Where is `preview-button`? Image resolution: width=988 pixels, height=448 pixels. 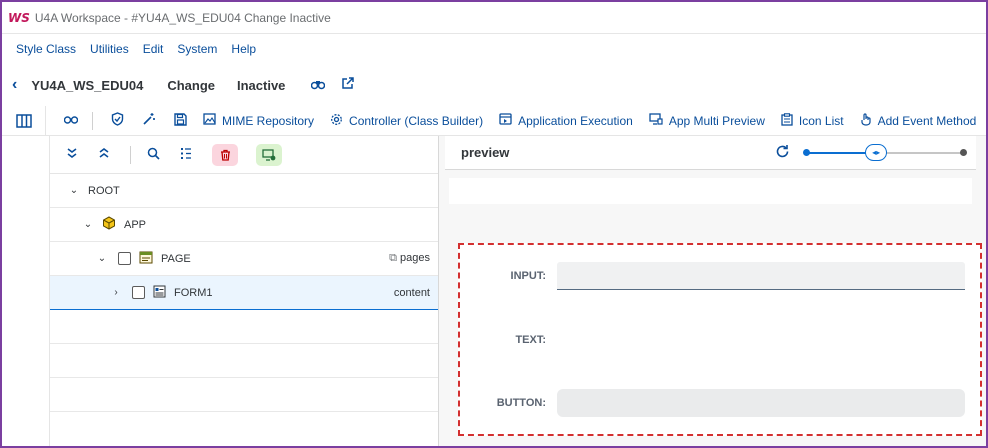 preview-button is located at coordinates (761, 403).